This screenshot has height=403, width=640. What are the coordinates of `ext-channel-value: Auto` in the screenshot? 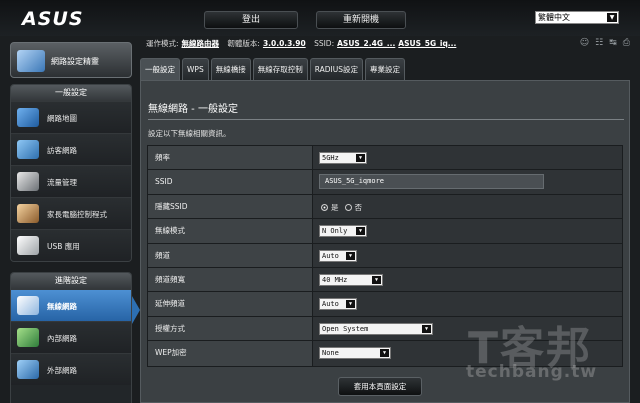 It's located at (330, 304).